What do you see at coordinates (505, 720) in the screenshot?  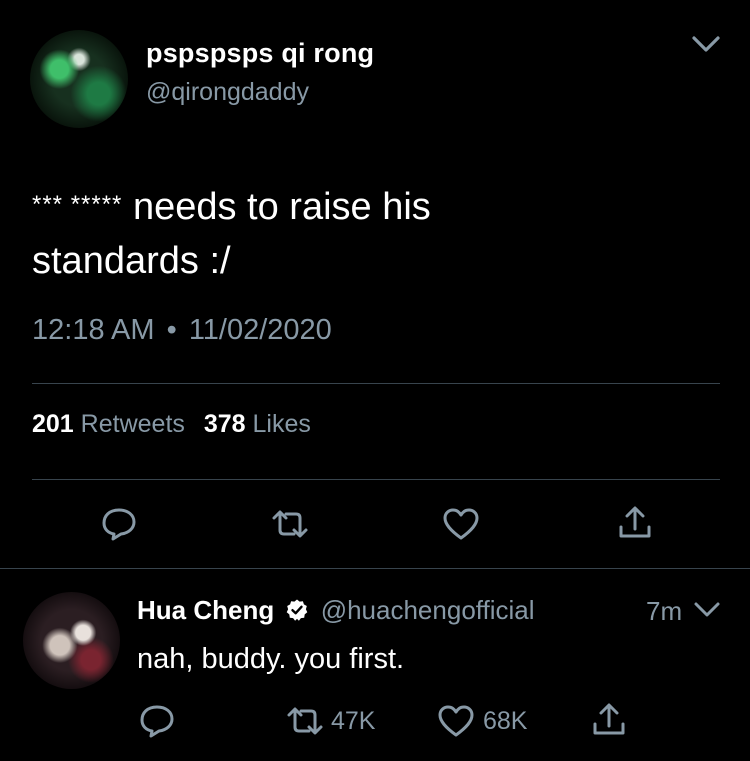 I see `like-count: 68K` at bounding box center [505, 720].